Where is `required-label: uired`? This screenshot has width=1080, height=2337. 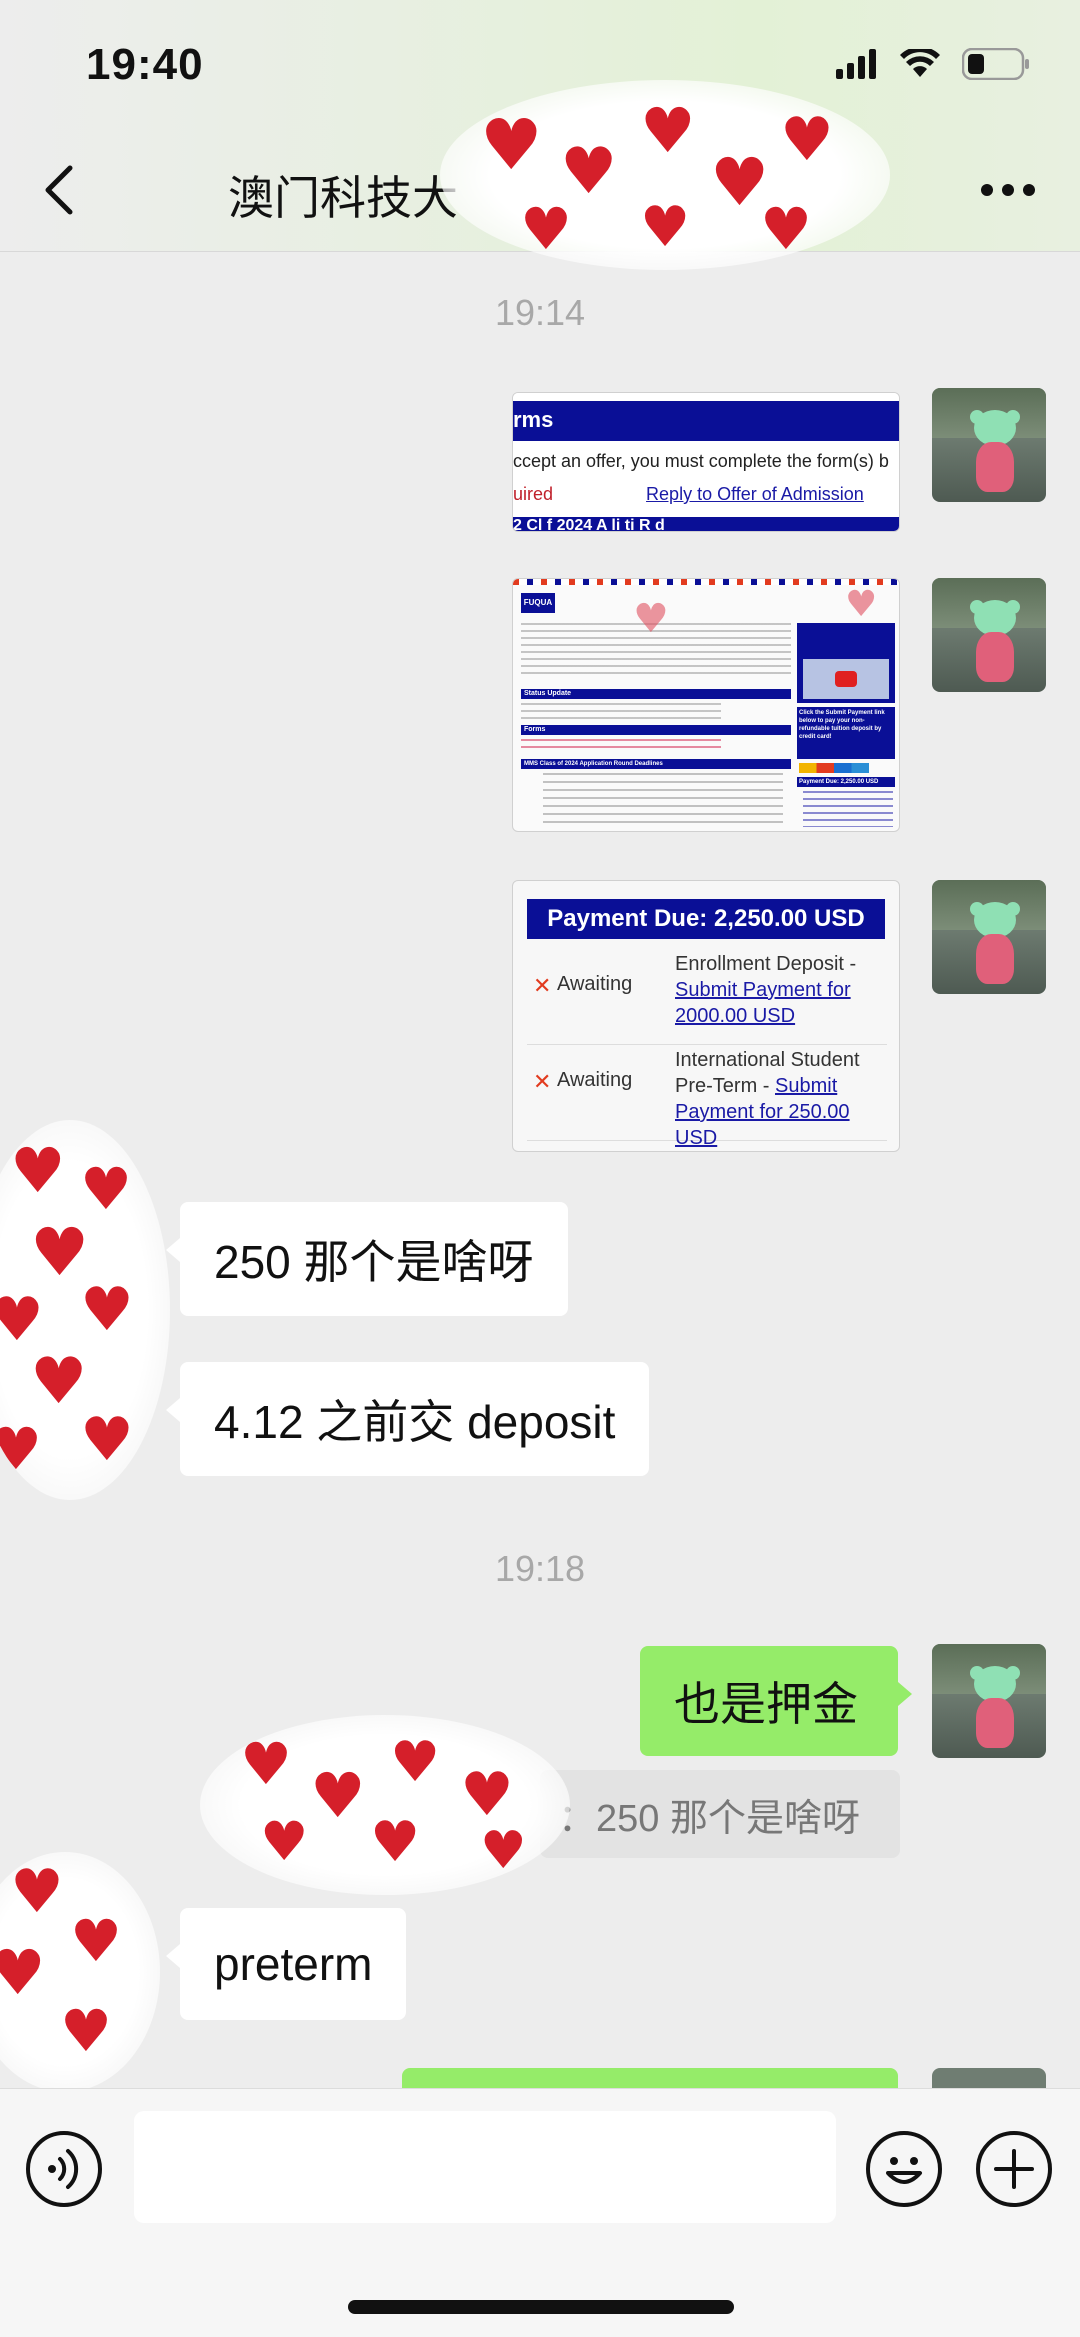
required-label: uired is located at coordinates (533, 494).